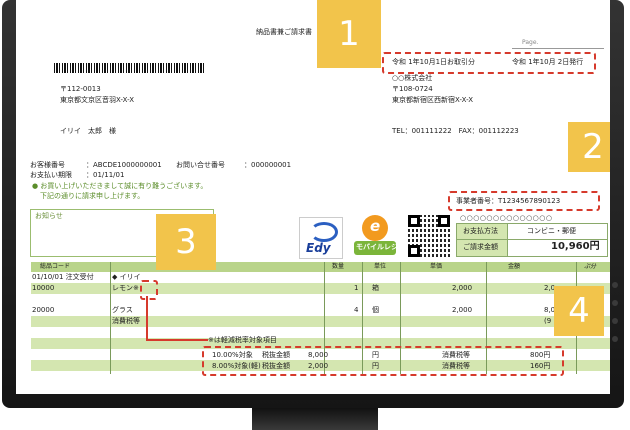 The image size is (630, 430). I want to click on group-name: ◆ イリイ, so click(126, 277).